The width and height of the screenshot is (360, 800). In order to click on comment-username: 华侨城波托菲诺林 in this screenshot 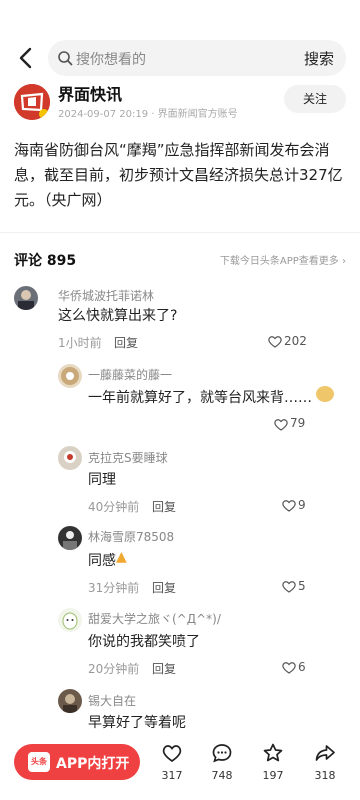, I will do `click(106, 295)`.